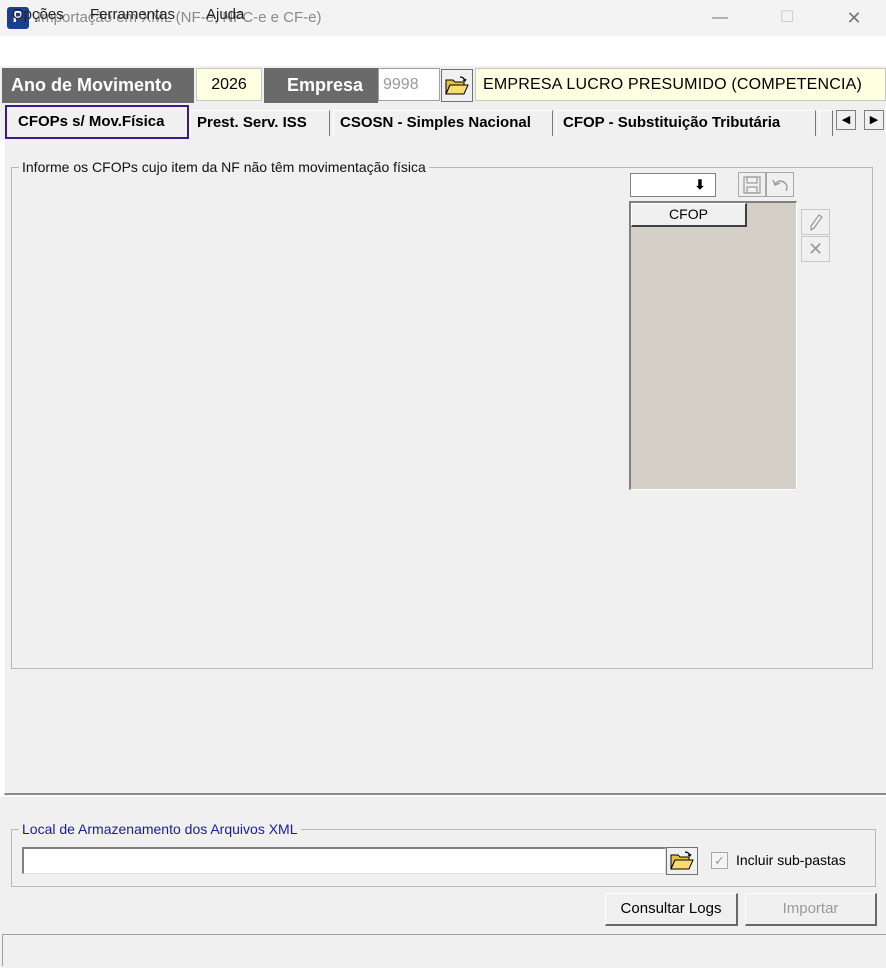 This screenshot has height=968, width=886. What do you see at coordinates (689, 215) in the screenshot?
I see `cfop-column-header: CFOP` at bounding box center [689, 215].